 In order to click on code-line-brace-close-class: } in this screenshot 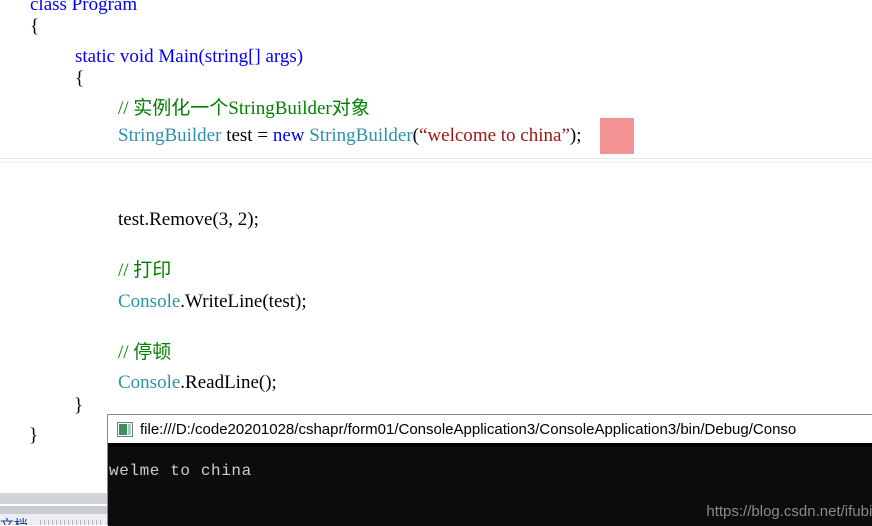, I will do `click(33, 436)`.